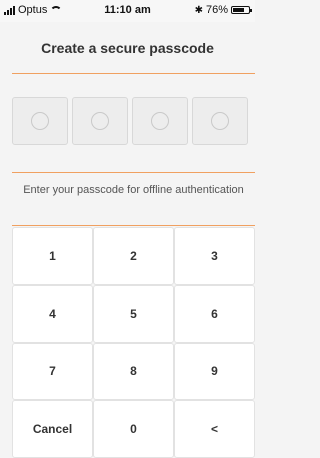 This screenshot has height=458, width=320. I want to click on key-3: 3, so click(214, 256).